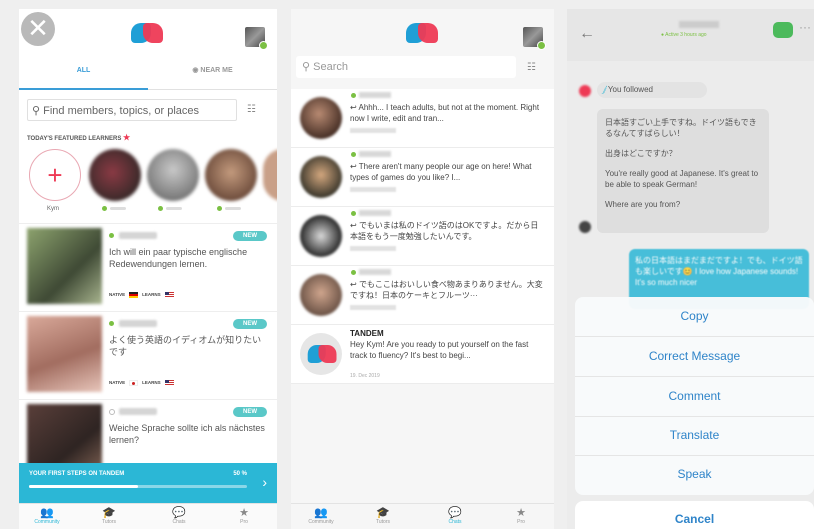  What do you see at coordinates (643, 204) in the screenshot?
I see `message-line: Where are you from?` at bounding box center [643, 204].